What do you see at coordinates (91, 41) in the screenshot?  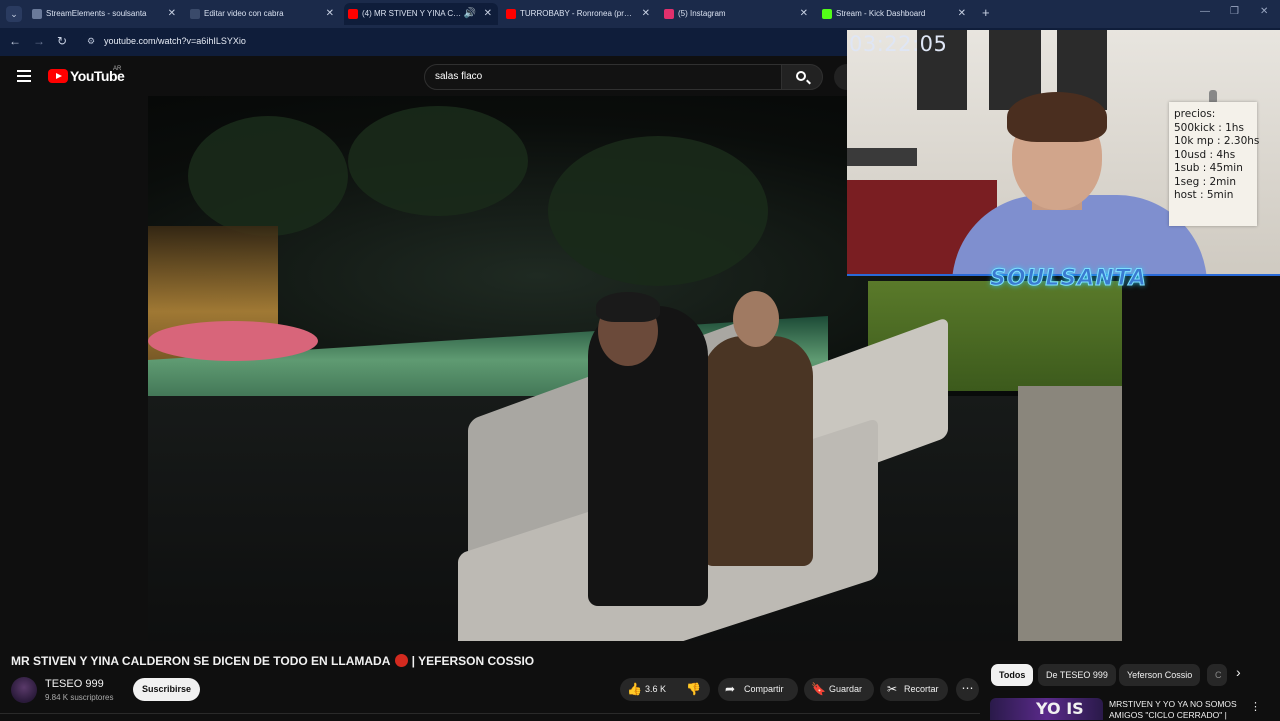 I see `site-settings-icon: ⚙` at bounding box center [91, 41].